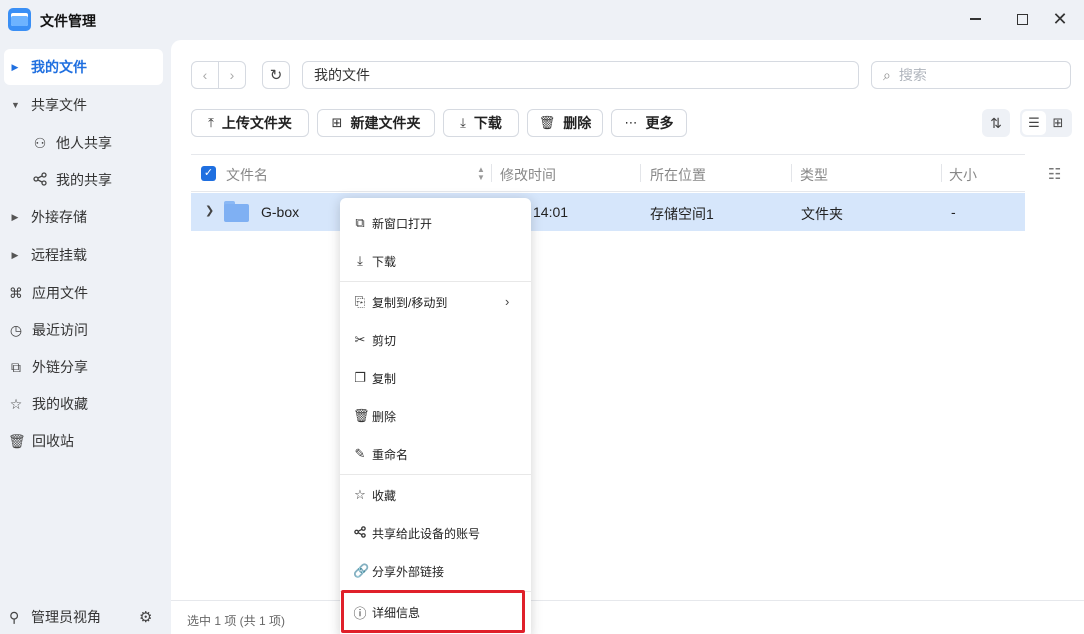  What do you see at coordinates (435, 378) in the screenshot?
I see `menu-item-copy: ❐ 复制` at bounding box center [435, 378].